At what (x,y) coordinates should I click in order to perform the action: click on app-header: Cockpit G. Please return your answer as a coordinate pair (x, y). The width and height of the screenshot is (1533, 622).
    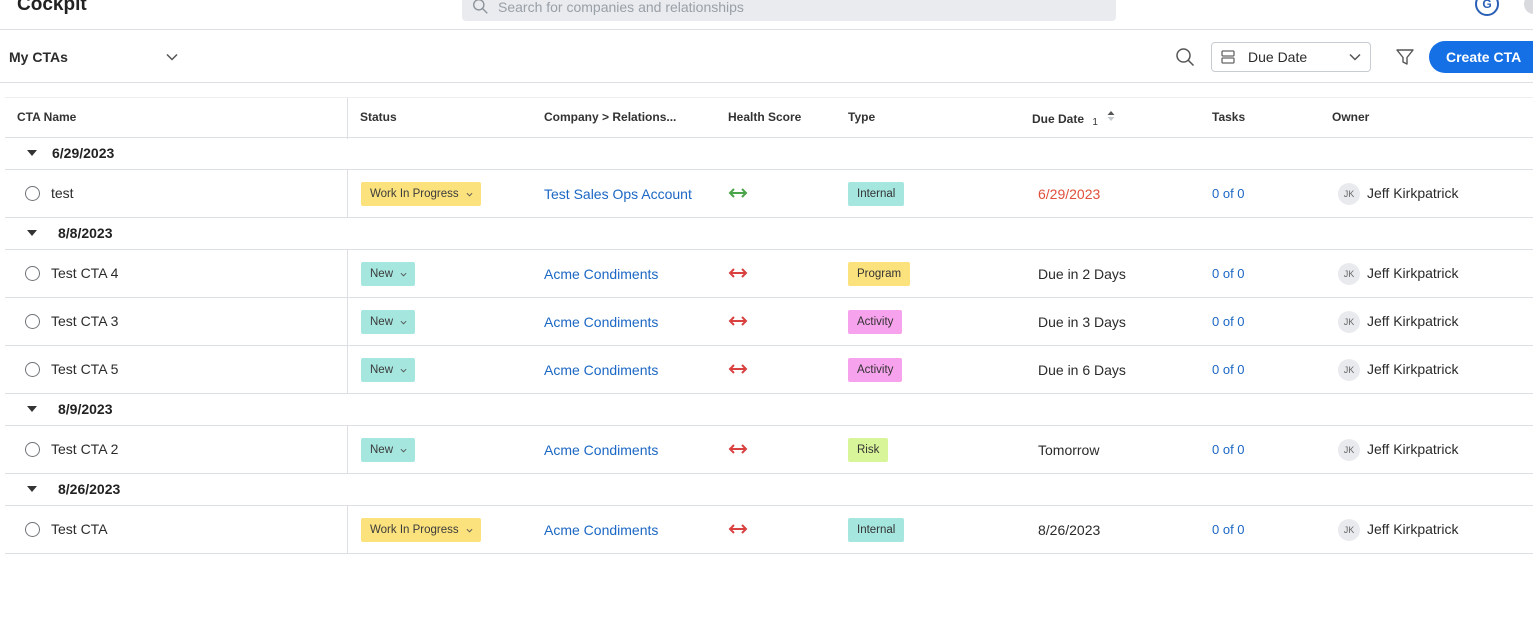
    Looking at the image, I should click on (766, 15).